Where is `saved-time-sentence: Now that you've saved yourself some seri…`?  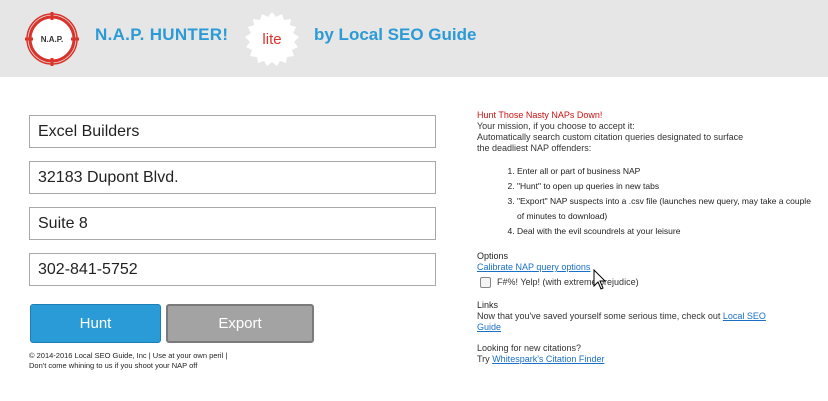 saved-time-sentence: Now that you've saved yourself some seri… is located at coordinates (599, 316).